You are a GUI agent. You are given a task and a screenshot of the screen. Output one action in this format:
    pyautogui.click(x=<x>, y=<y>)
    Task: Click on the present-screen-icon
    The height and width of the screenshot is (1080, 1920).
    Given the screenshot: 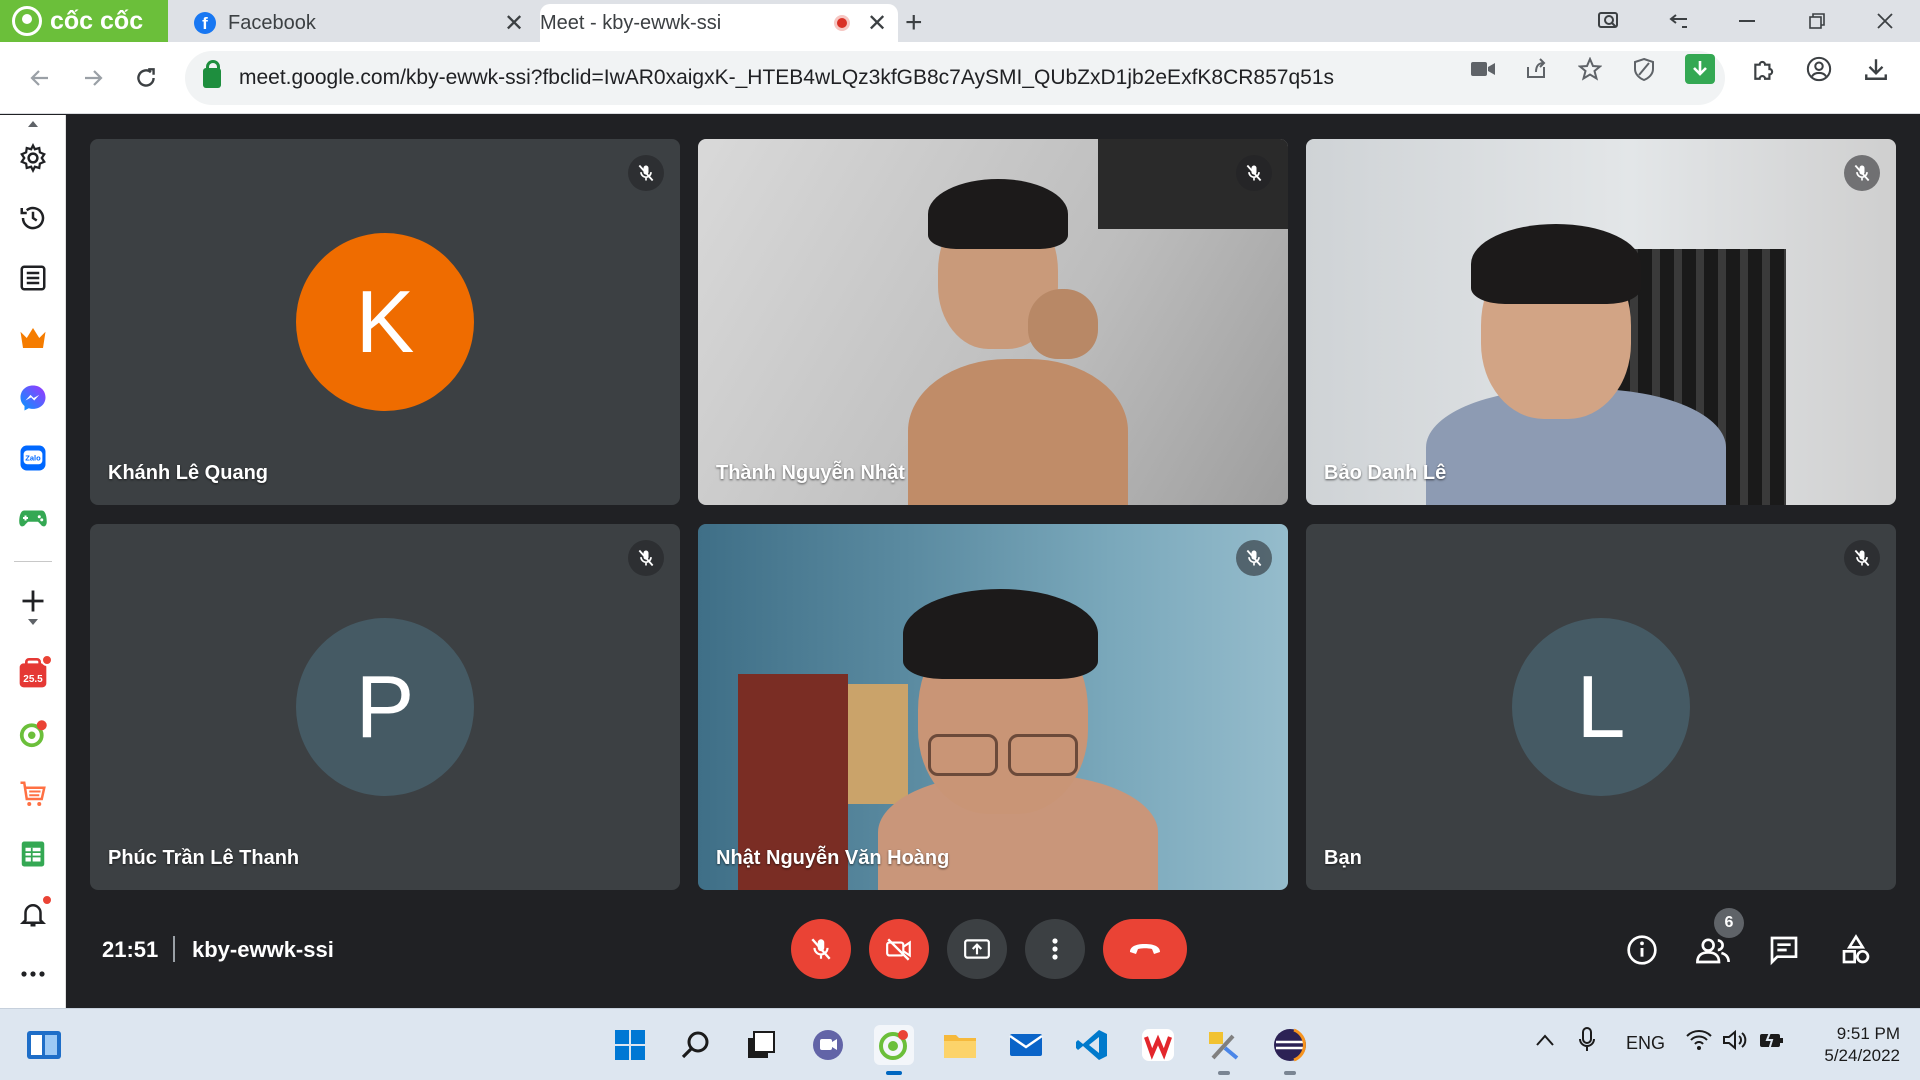 What is the action you would take?
    pyautogui.click(x=977, y=949)
    